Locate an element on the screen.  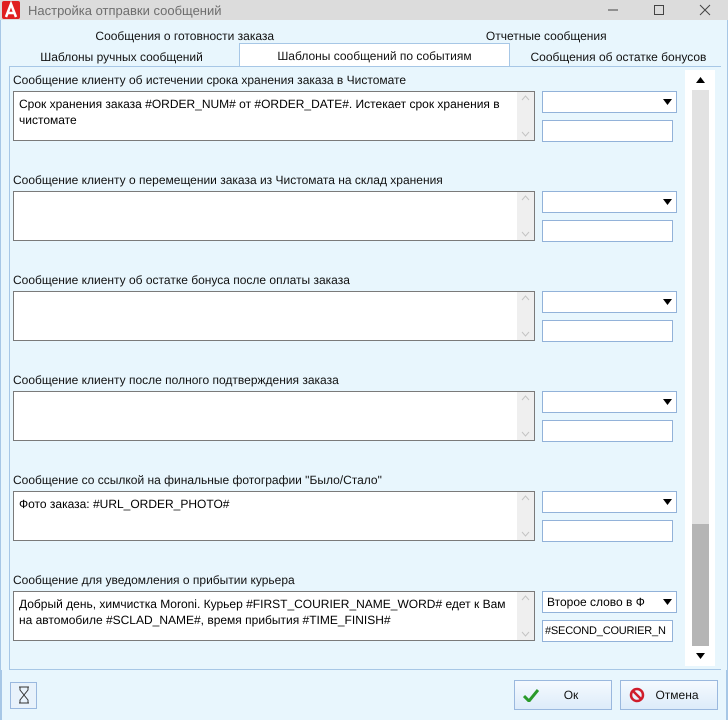
section-label: Сообщение для уведомления о прибытии курьера is located at coordinates (154, 580).